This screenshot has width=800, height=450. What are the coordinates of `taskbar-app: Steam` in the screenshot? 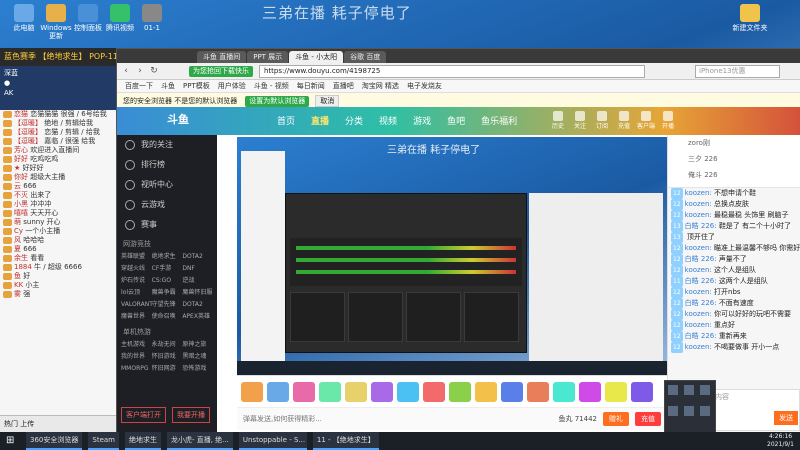 It's located at (103, 441).